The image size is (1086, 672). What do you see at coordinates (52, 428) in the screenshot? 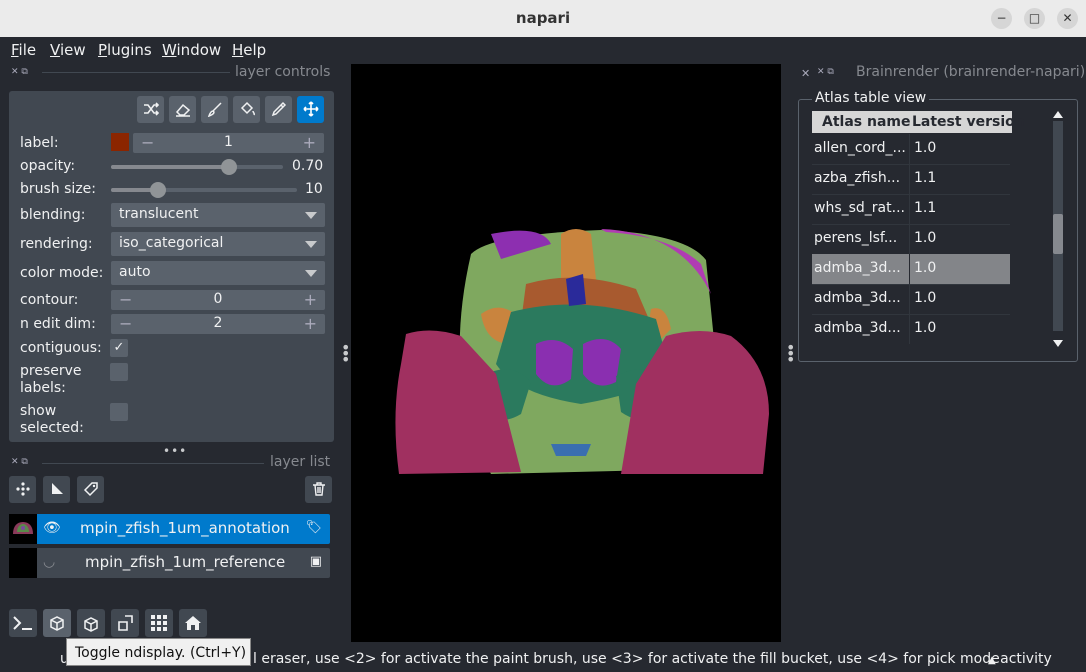
I see `show-selected-label-2: selected:` at bounding box center [52, 428].